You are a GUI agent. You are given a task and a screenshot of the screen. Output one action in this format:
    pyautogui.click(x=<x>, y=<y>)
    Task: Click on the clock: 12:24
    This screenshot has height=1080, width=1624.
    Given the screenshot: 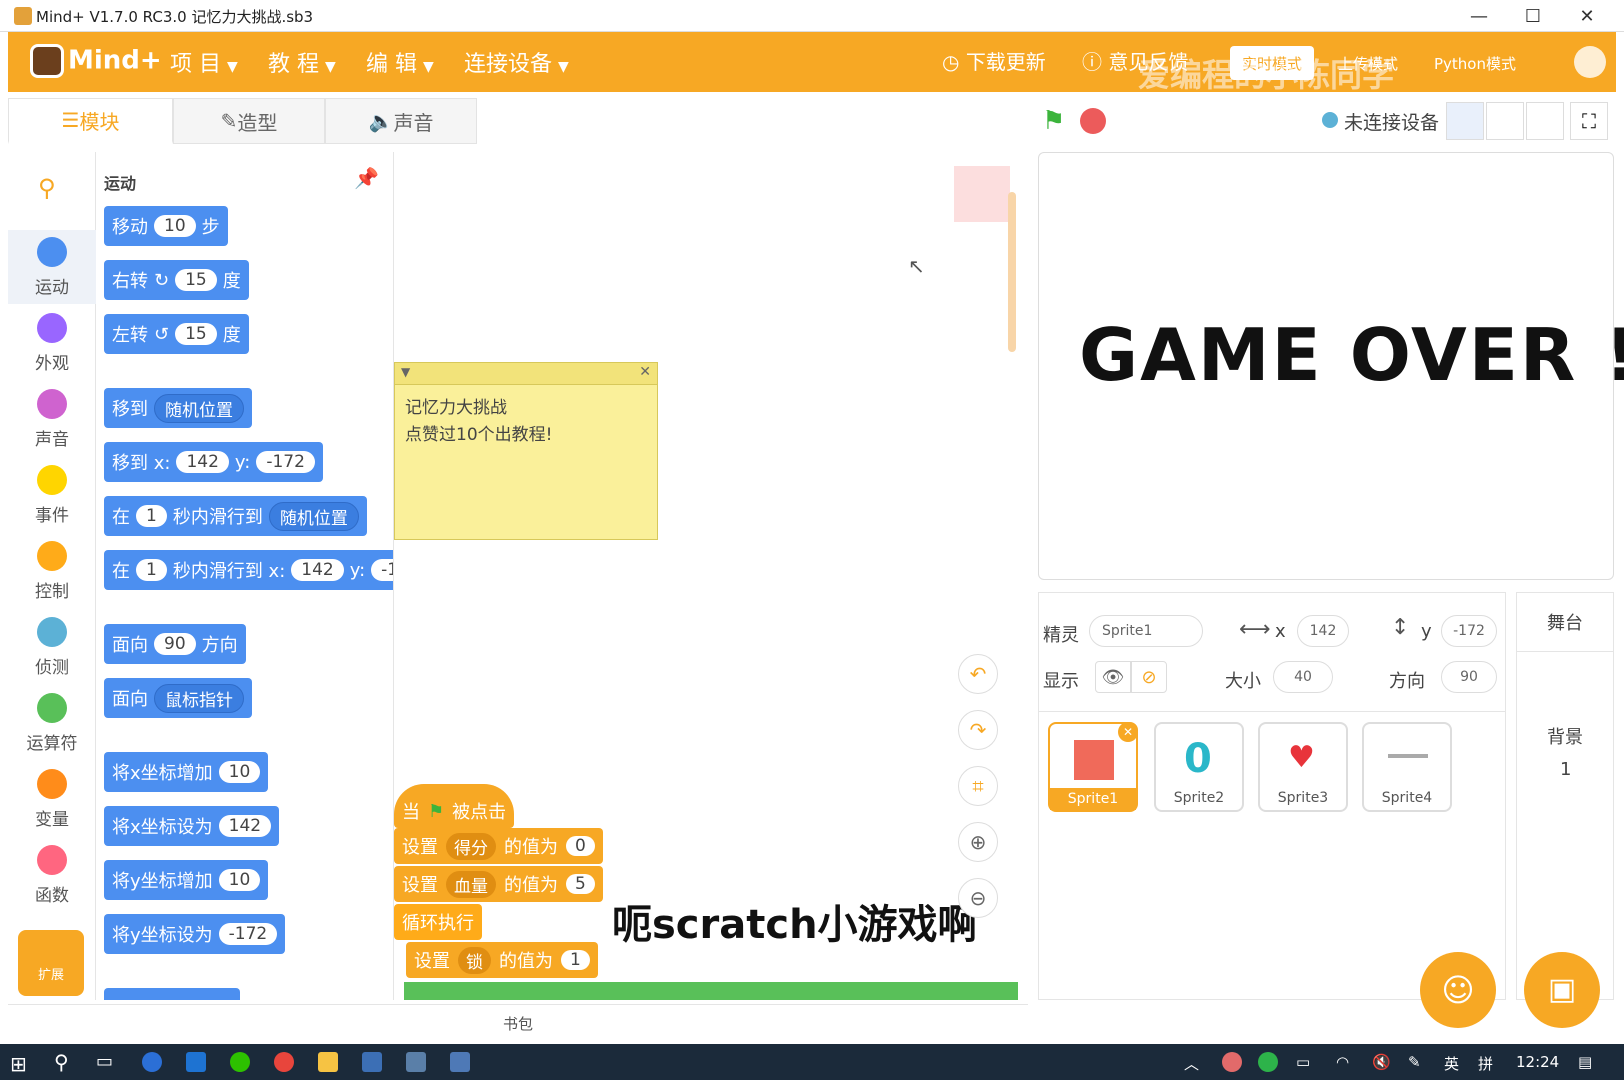 What is the action you would take?
    pyautogui.click(x=1537, y=1062)
    